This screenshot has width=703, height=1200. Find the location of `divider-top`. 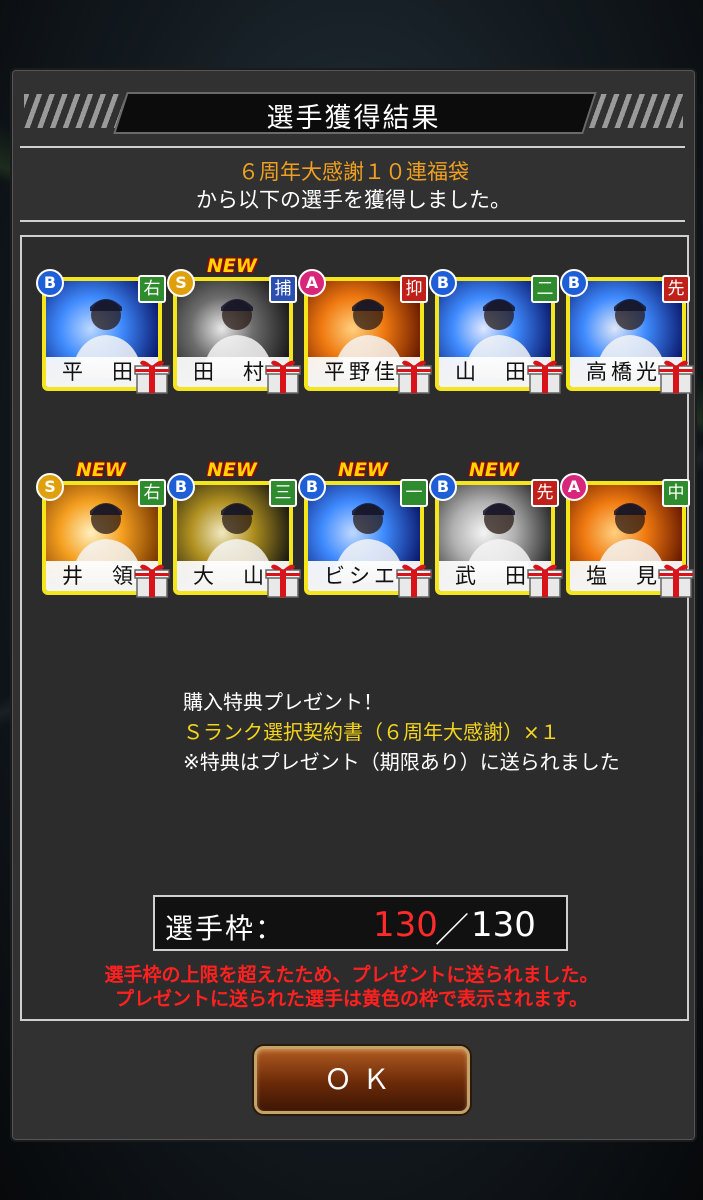

divider-top is located at coordinates (352, 147).